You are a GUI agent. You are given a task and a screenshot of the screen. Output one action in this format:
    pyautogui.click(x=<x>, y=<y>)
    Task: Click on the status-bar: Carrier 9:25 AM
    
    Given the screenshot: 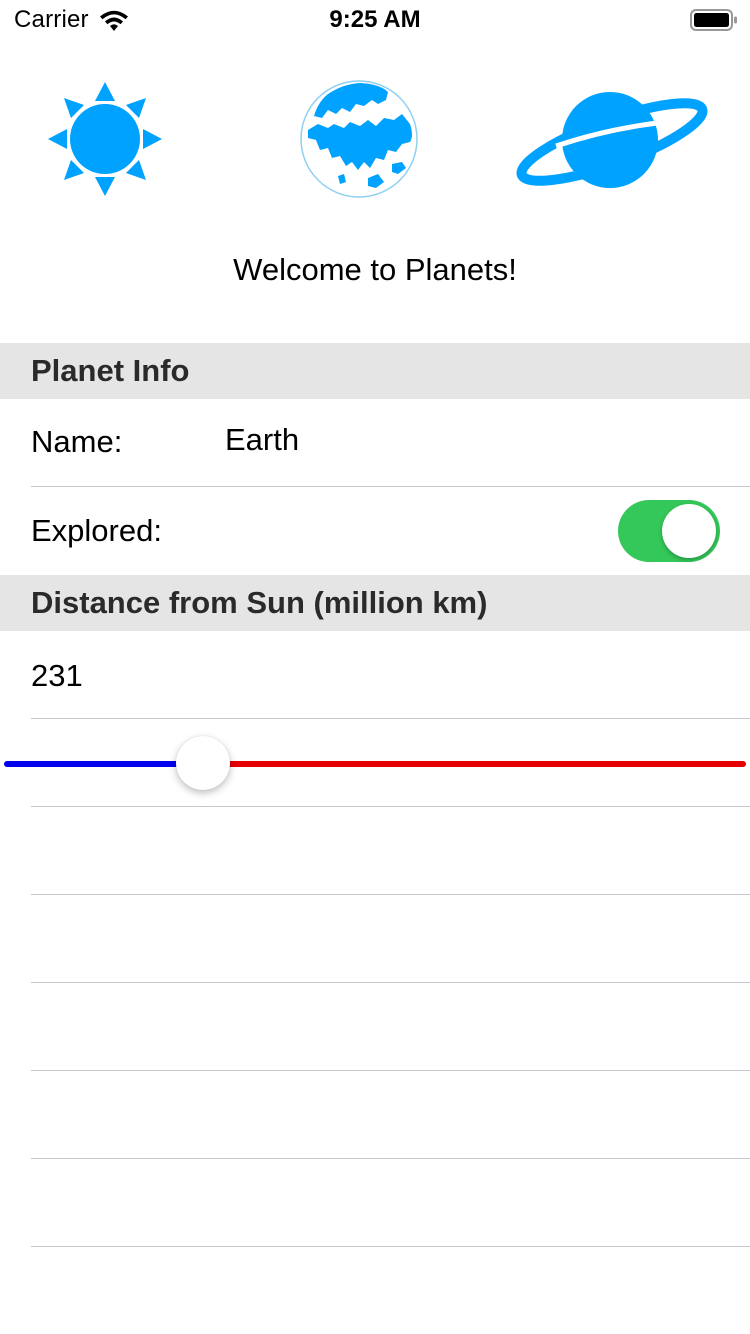 What is the action you would take?
    pyautogui.click(x=375, y=20)
    